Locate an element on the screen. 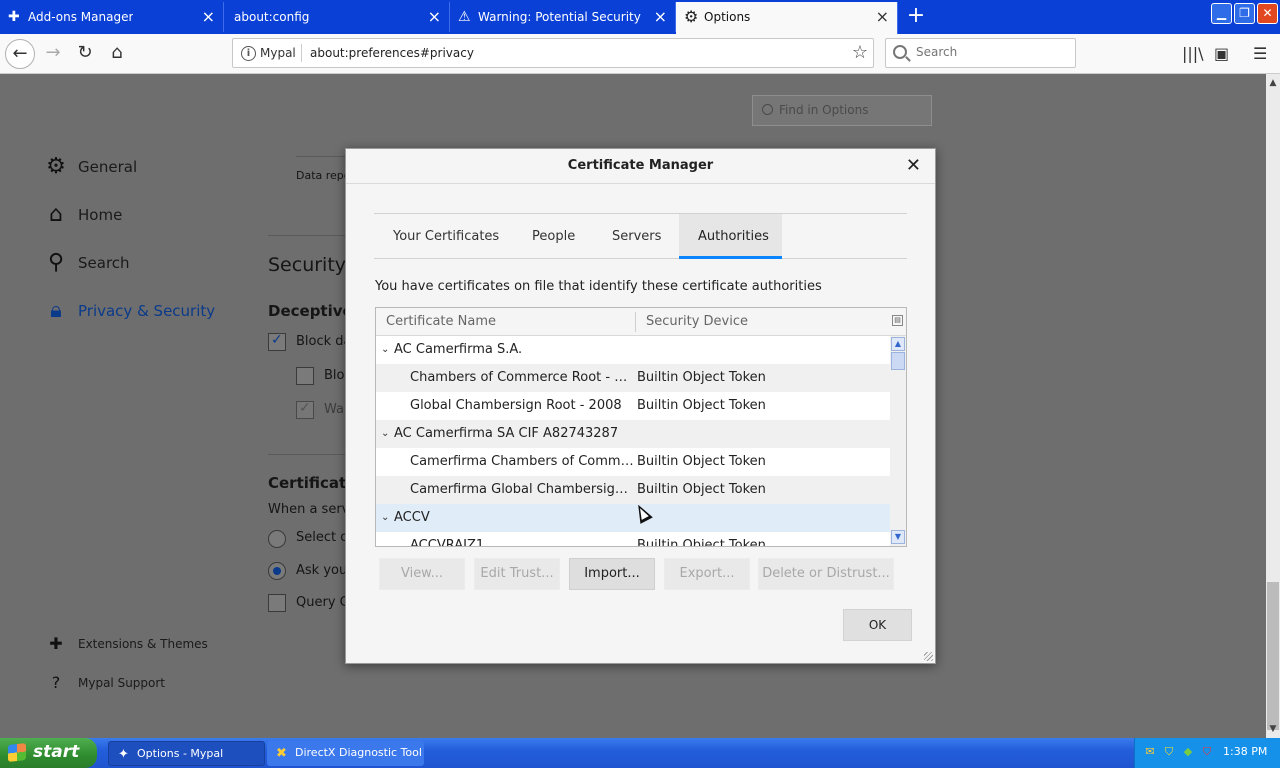 Image resolution: width=1280 pixels, height=768 pixels. home-button: ⌂ is located at coordinates (117, 54).